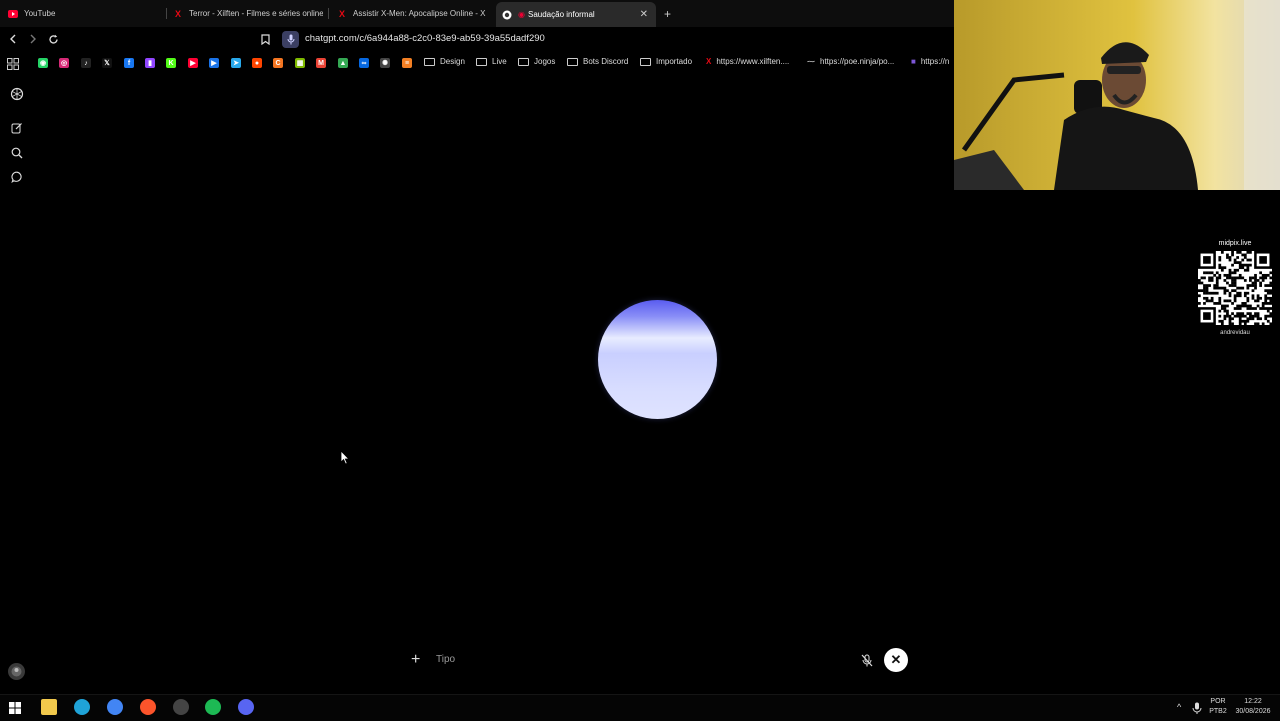  I want to click on file-explorer-icon, so click(49, 707).